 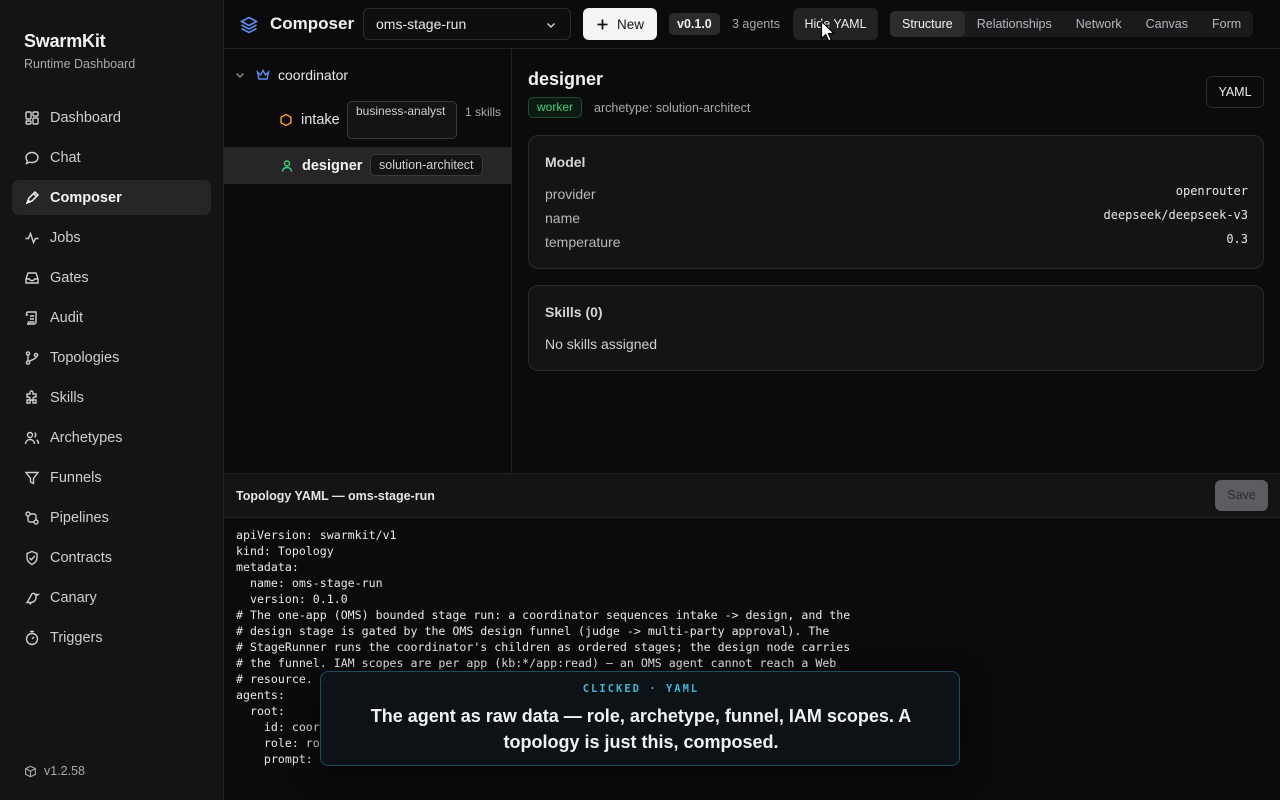 I want to click on archetype-pill: business-analyst, so click(x=402, y=120).